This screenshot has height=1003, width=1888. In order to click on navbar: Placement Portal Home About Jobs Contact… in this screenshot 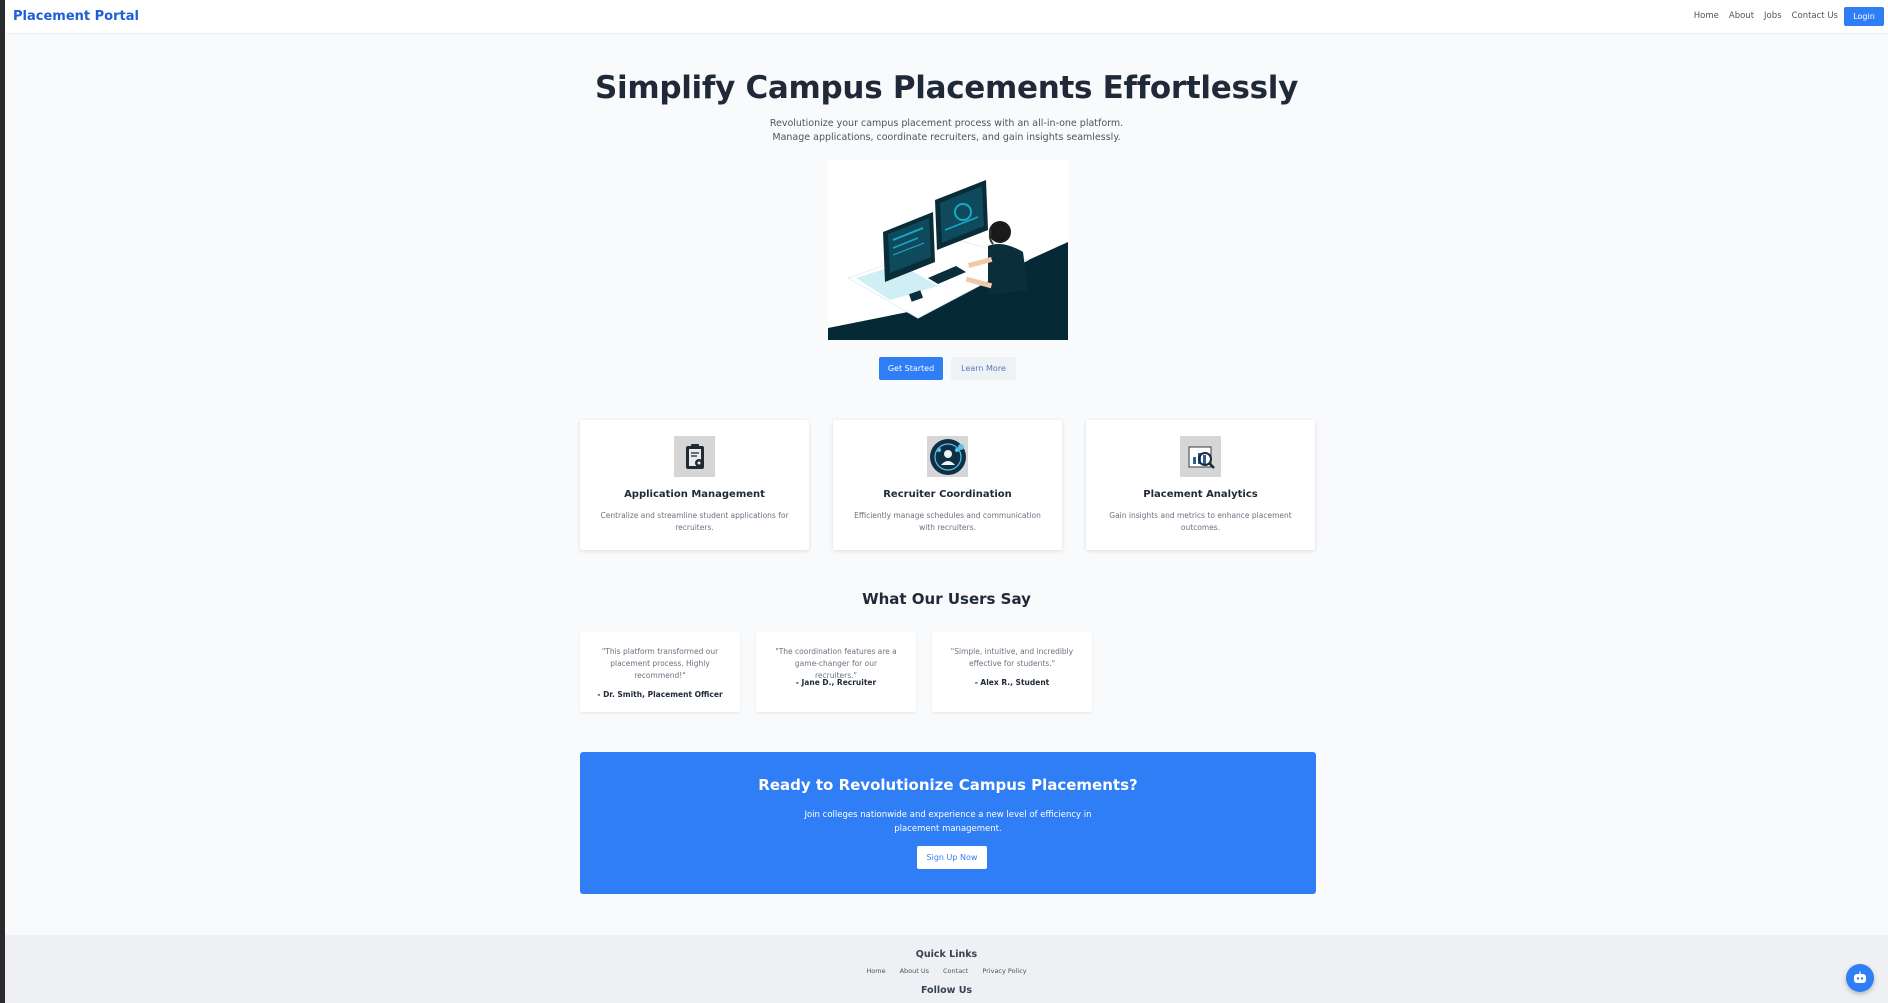, I will do `click(946, 16)`.